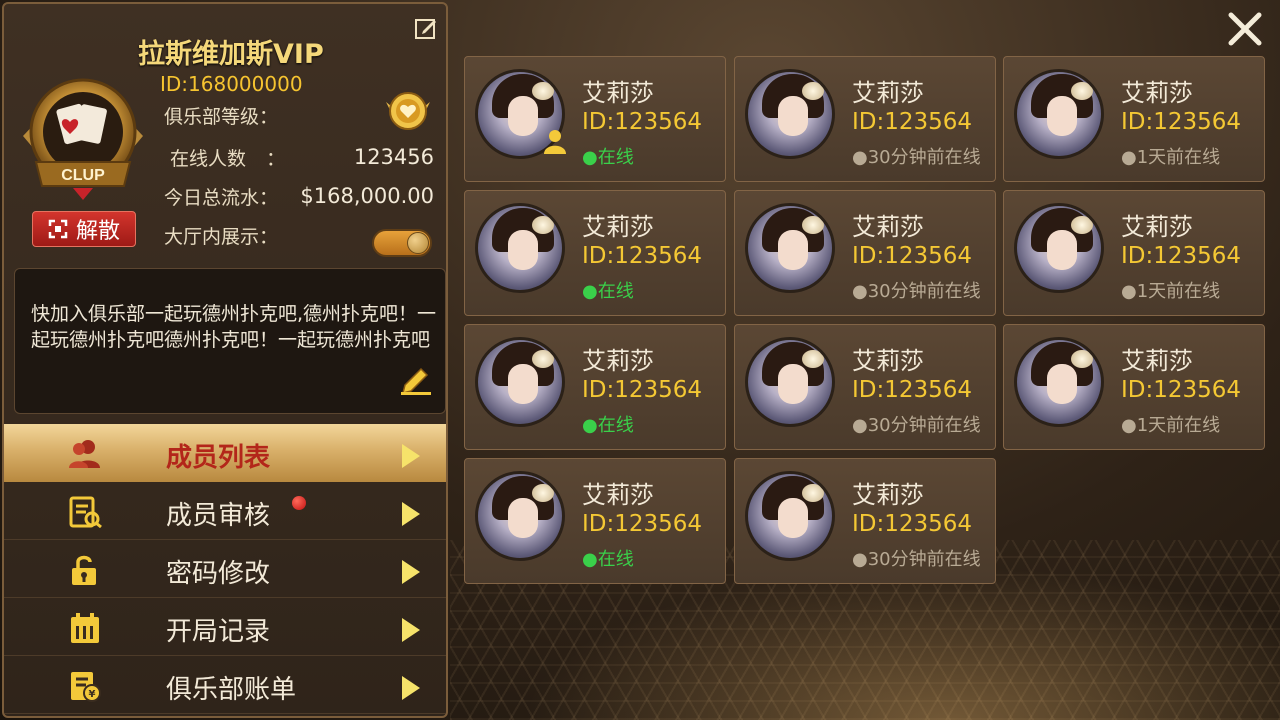 This screenshot has width=1280, height=720. I want to click on review-icon, so click(85, 512).